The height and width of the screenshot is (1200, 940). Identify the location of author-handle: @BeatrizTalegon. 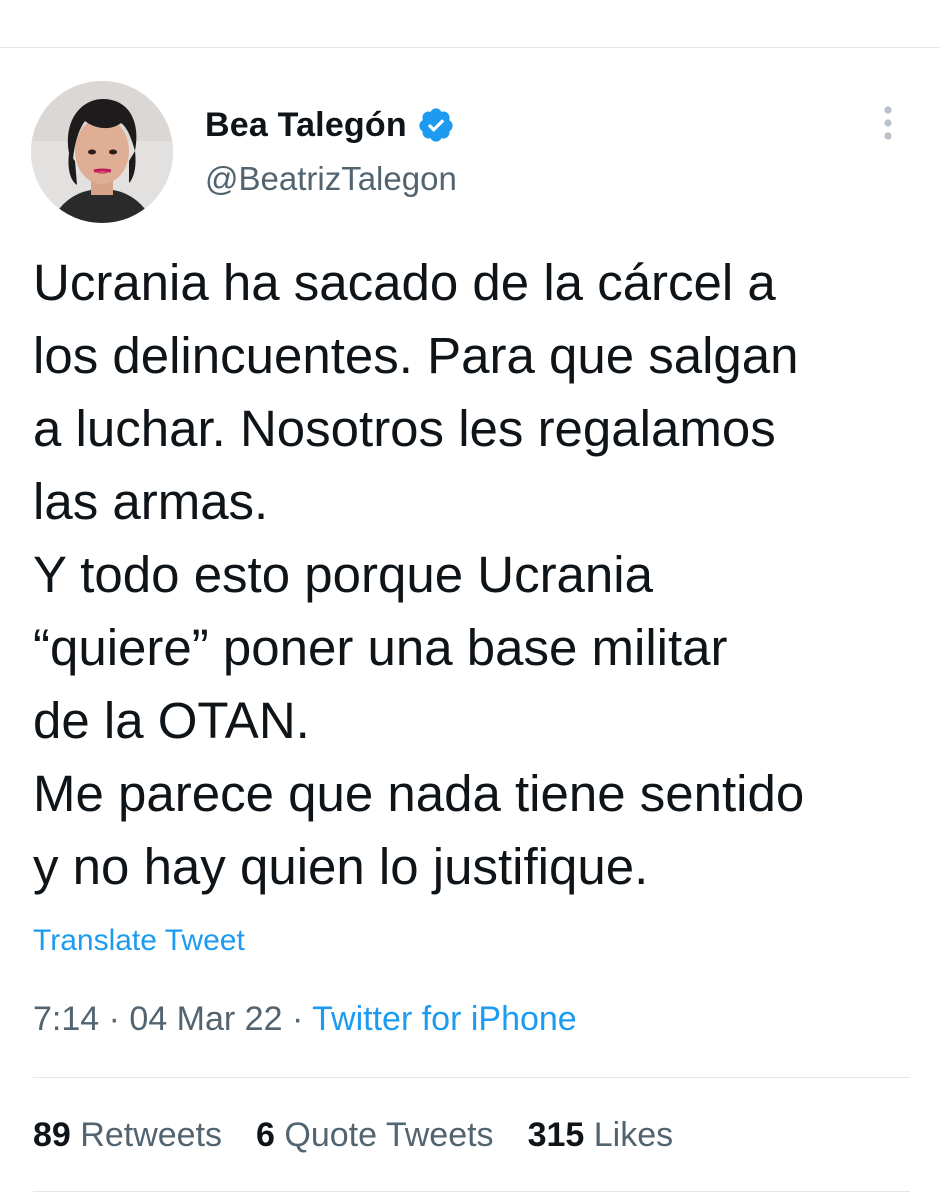
(331, 179).